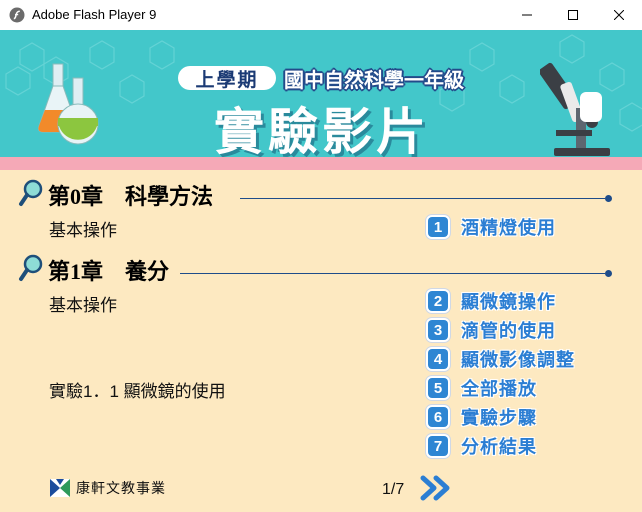  I want to click on flasks-icon, so click(68, 104).